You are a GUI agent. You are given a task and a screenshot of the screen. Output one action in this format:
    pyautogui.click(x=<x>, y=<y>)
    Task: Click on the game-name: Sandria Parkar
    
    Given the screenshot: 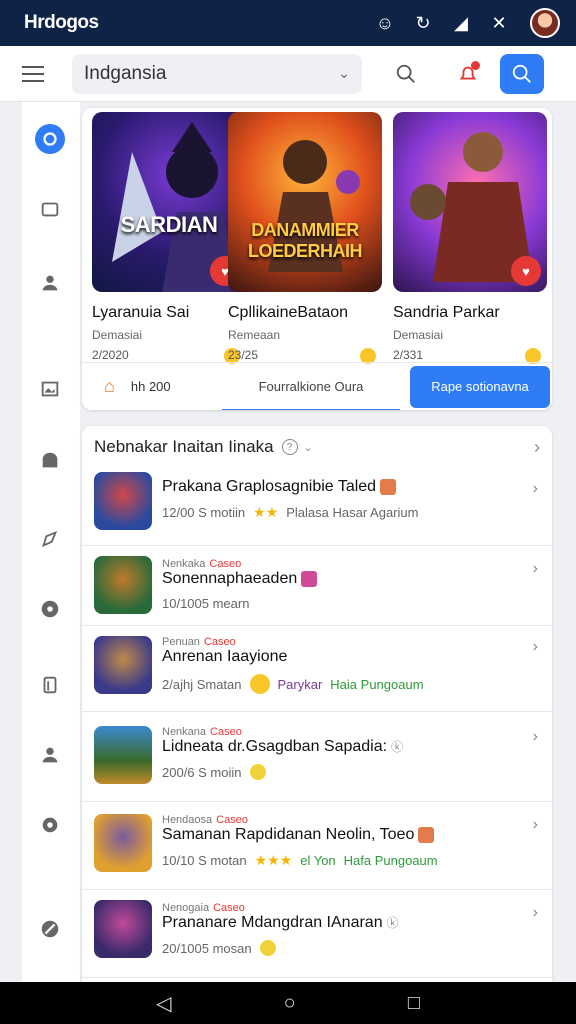 What is the action you would take?
    pyautogui.click(x=446, y=312)
    